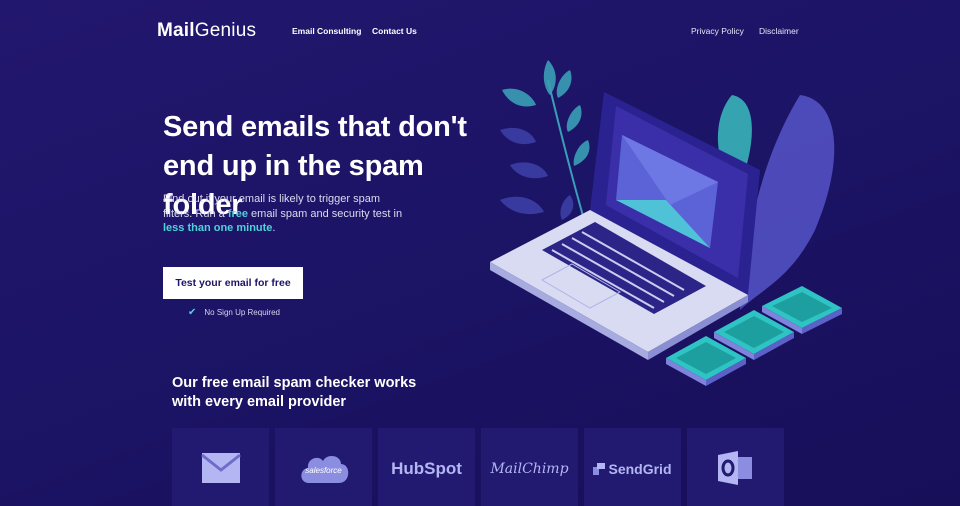 Image resolution: width=960 pixels, height=506 pixels. I want to click on mail-envelope-icon, so click(220, 468).